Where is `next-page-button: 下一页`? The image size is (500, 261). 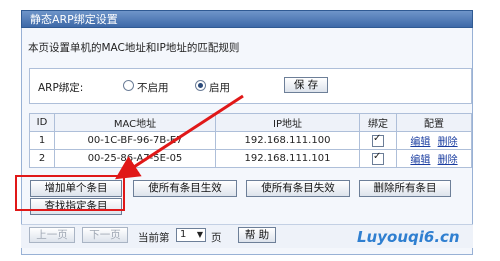
next-page-button: 下一页 is located at coordinates (105, 235).